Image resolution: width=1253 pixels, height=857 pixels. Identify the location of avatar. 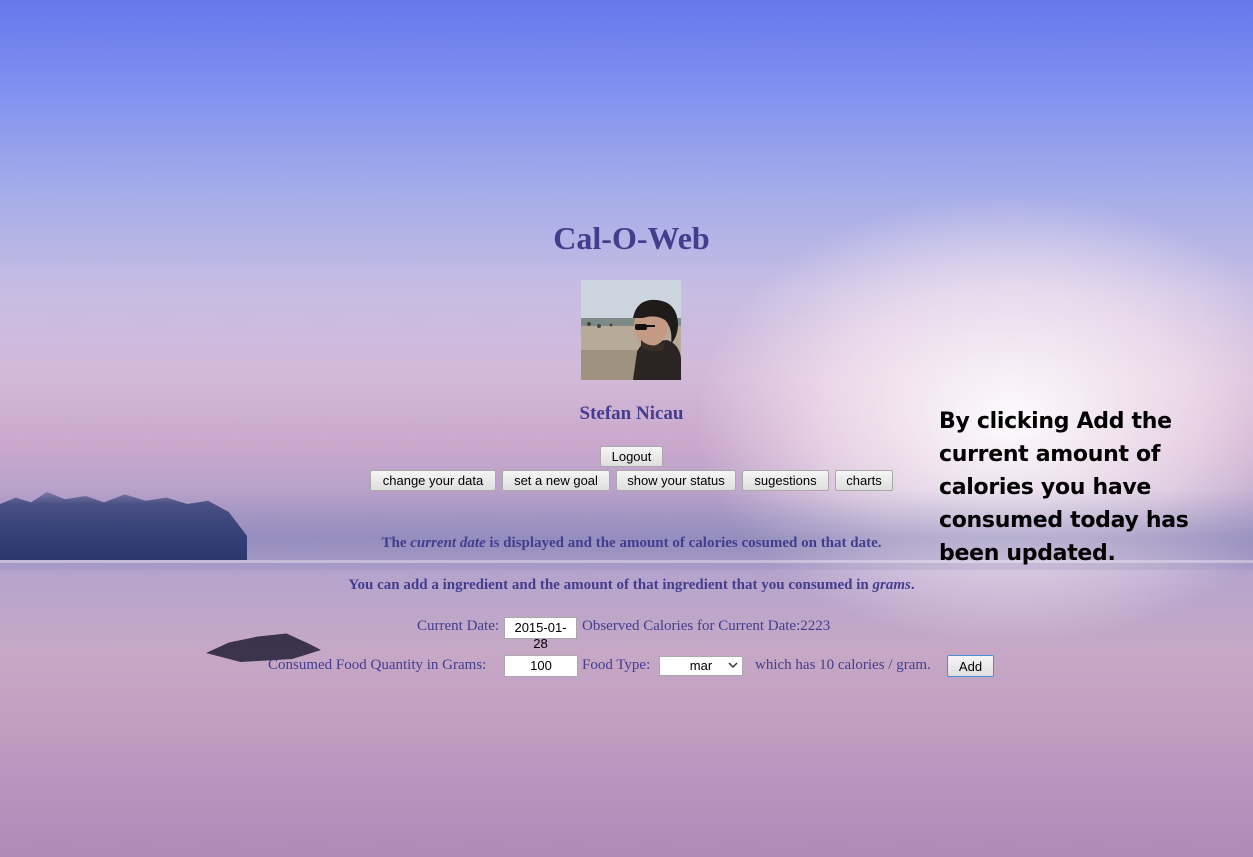
(631, 330).